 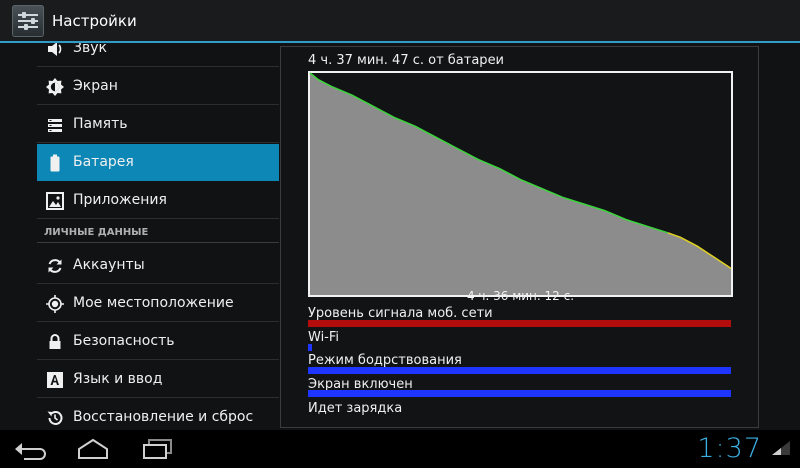 What do you see at coordinates (400, 449) in the screenshot?
I see `navigation-bar: 1:37` at bounding box center [400, 449].